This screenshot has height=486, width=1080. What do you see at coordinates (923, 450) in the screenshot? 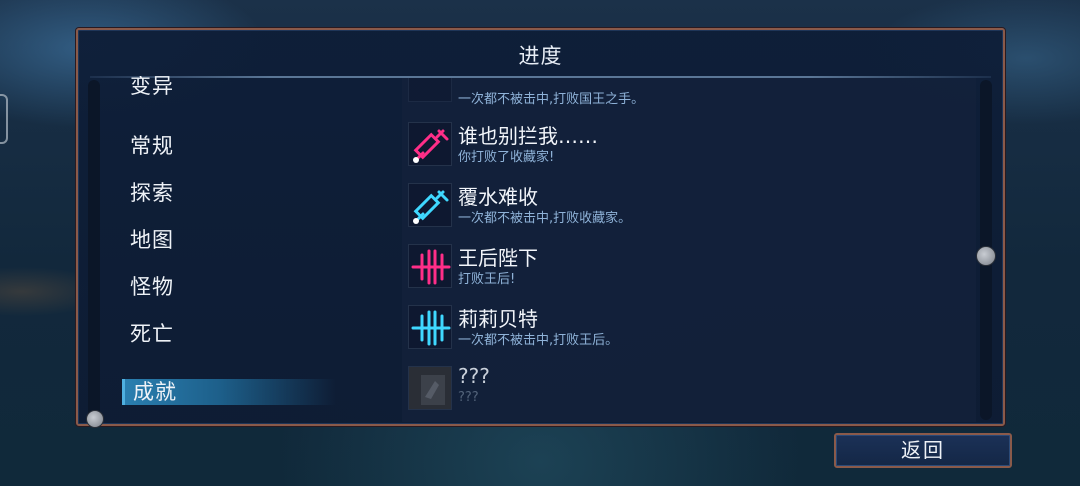
I see `back-button: 返回` at bounding box center [923, 450].